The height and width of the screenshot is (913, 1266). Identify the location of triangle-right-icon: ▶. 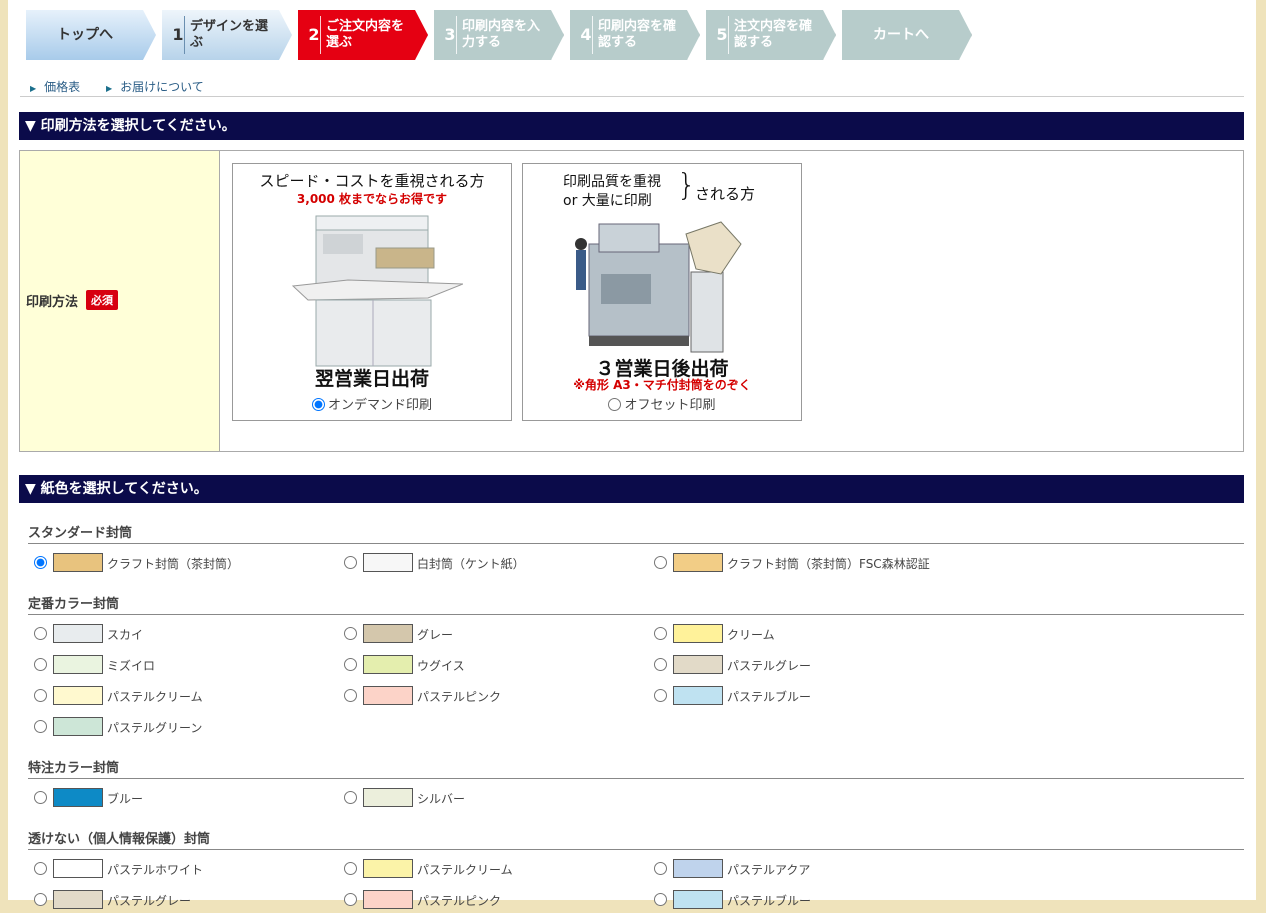
(33, 88).